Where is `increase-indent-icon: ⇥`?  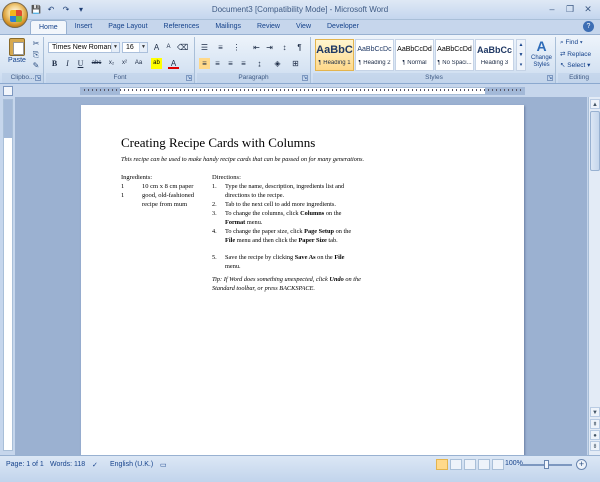 increase-indent-icon: ⇥ is located at coordinates (269, 47).